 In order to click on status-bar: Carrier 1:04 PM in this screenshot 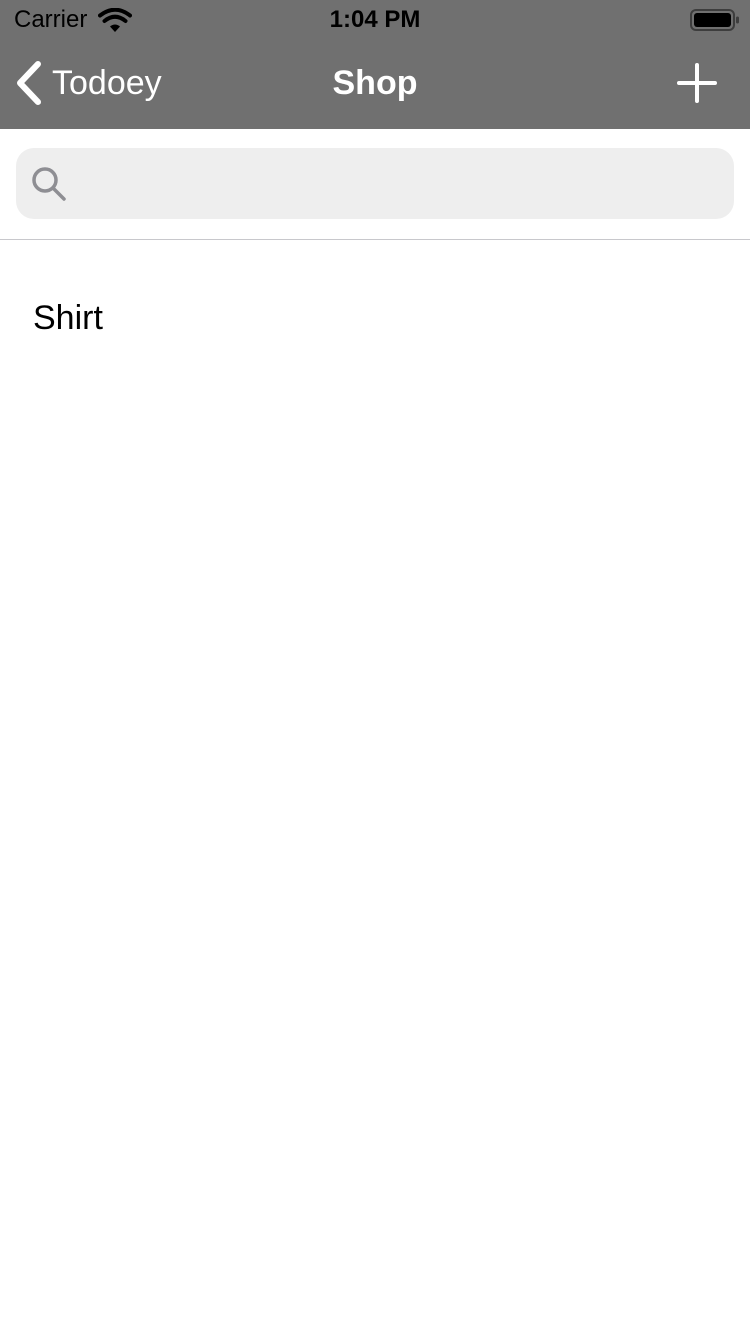, I will do `click(375, 20)`.